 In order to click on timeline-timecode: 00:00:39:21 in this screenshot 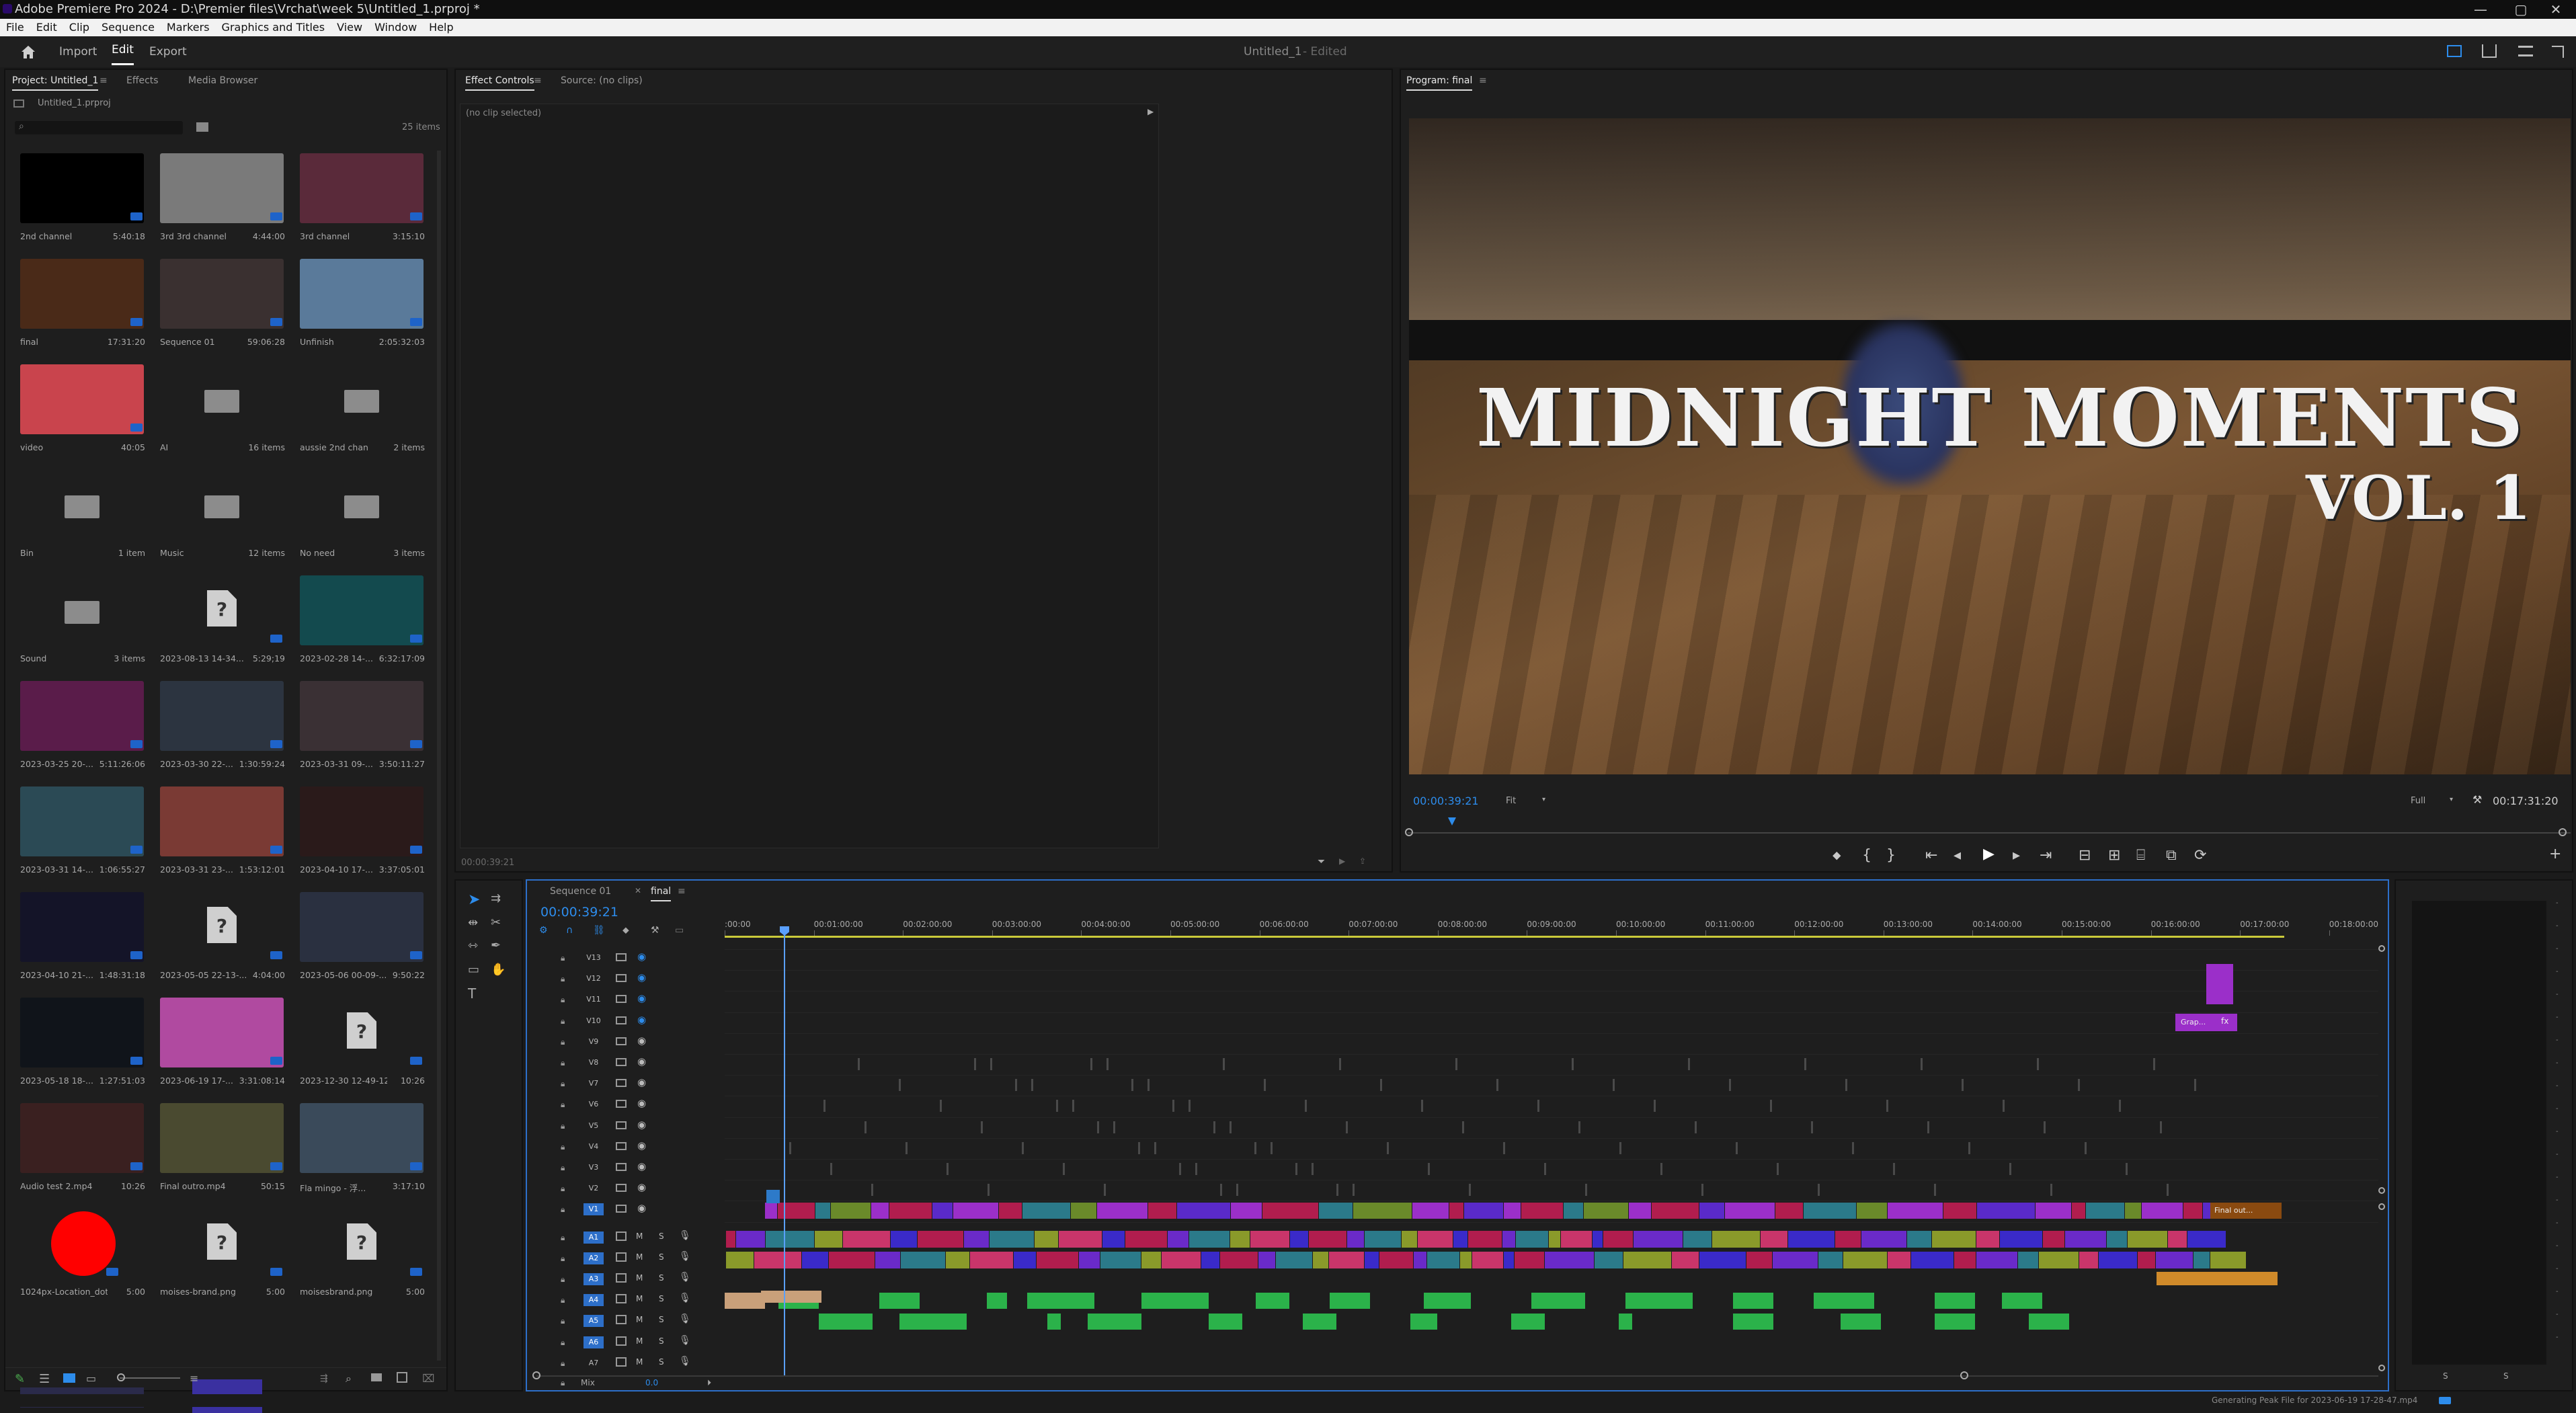, I will do `click(579, 913)`.